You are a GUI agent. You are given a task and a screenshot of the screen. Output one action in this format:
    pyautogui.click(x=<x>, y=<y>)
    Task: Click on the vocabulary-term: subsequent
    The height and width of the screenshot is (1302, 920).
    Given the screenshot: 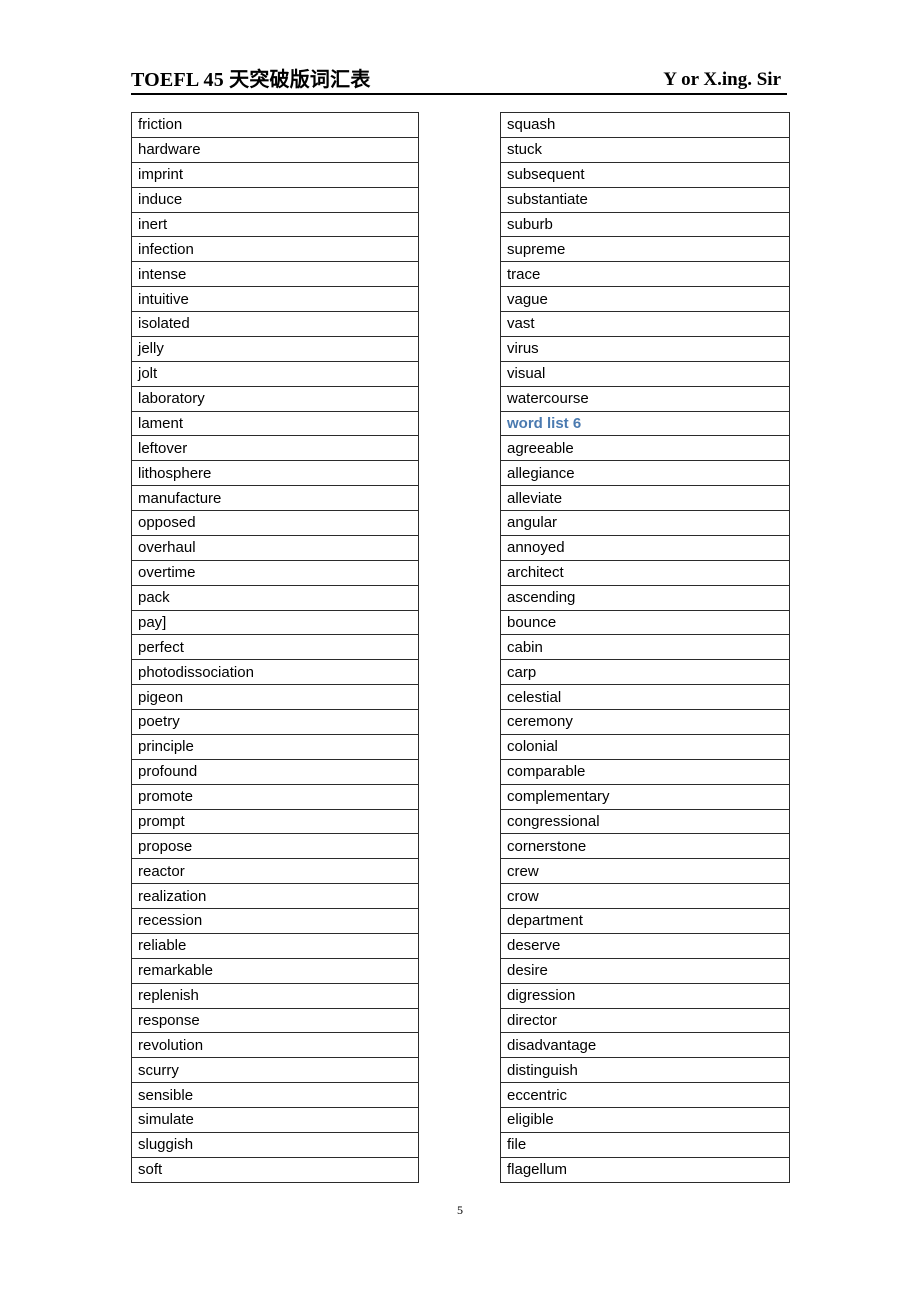 What is the action you would take?
    pyautogui.click(x=546, y=175)
    